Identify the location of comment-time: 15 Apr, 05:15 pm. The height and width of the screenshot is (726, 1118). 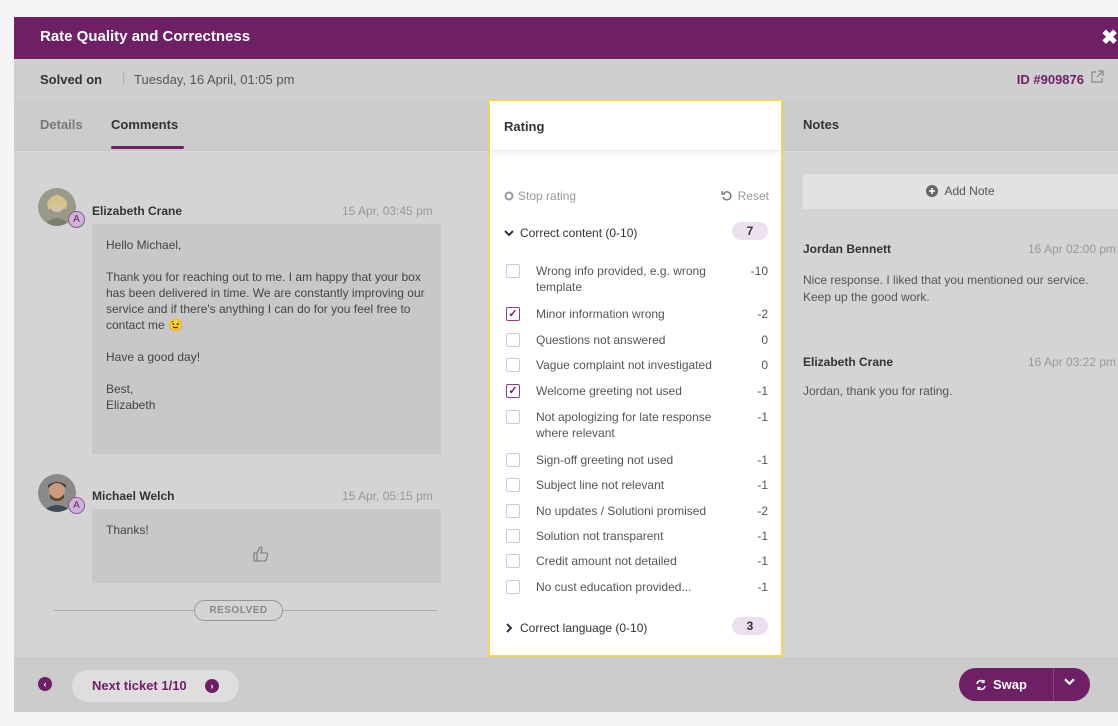
(387, 496).